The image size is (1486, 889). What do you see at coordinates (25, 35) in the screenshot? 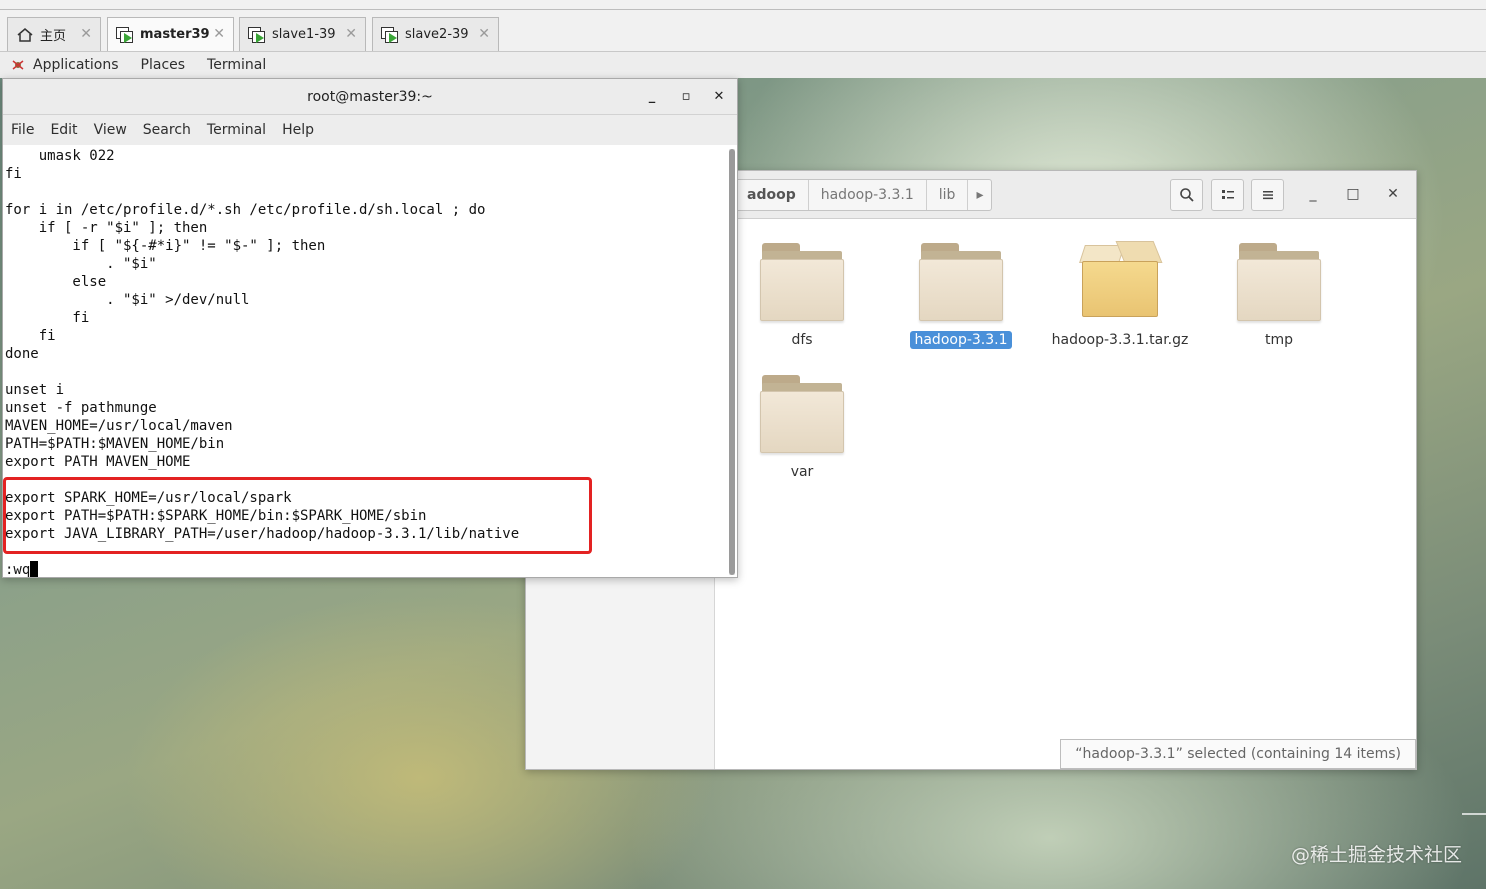
I see `home-icon` at bounding box center [25, 35].